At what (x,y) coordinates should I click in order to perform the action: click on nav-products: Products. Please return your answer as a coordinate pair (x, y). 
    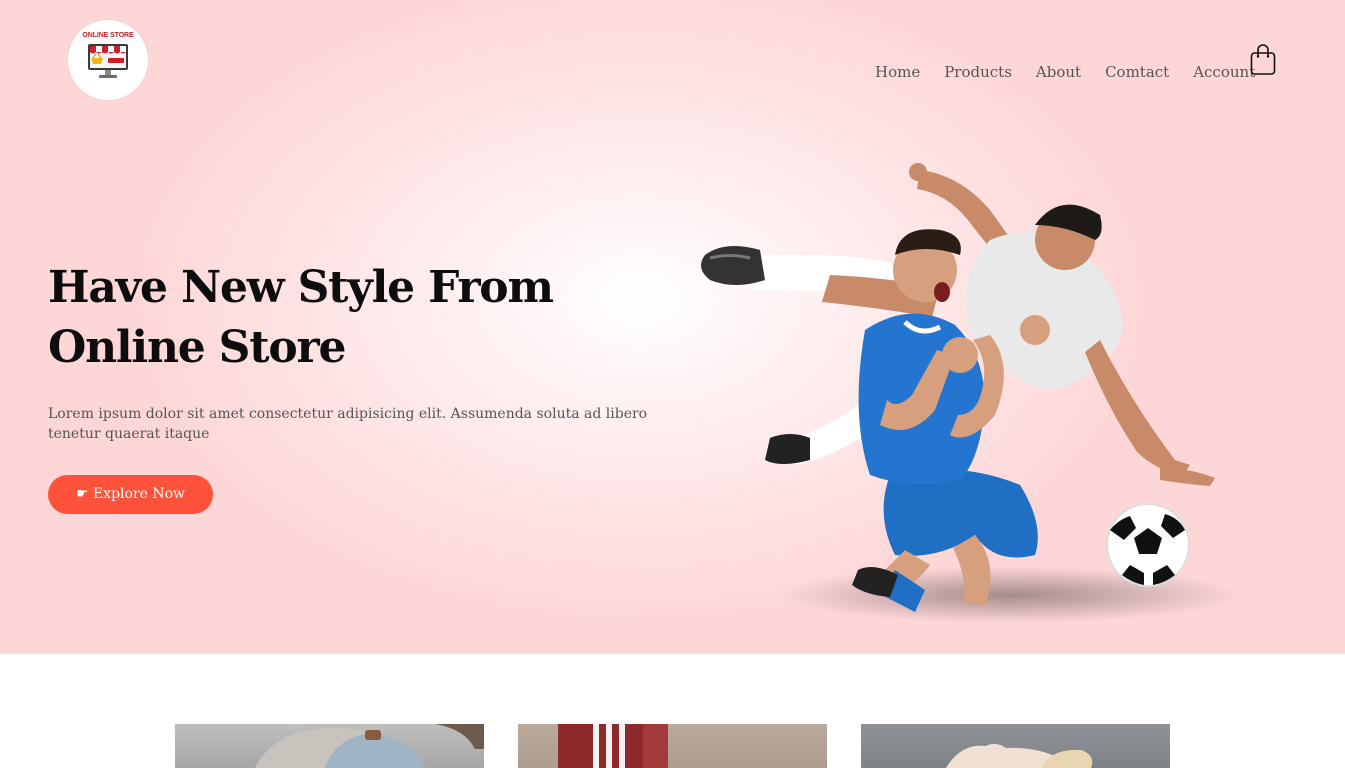
    Looking at the image, I should click on (978, 72).